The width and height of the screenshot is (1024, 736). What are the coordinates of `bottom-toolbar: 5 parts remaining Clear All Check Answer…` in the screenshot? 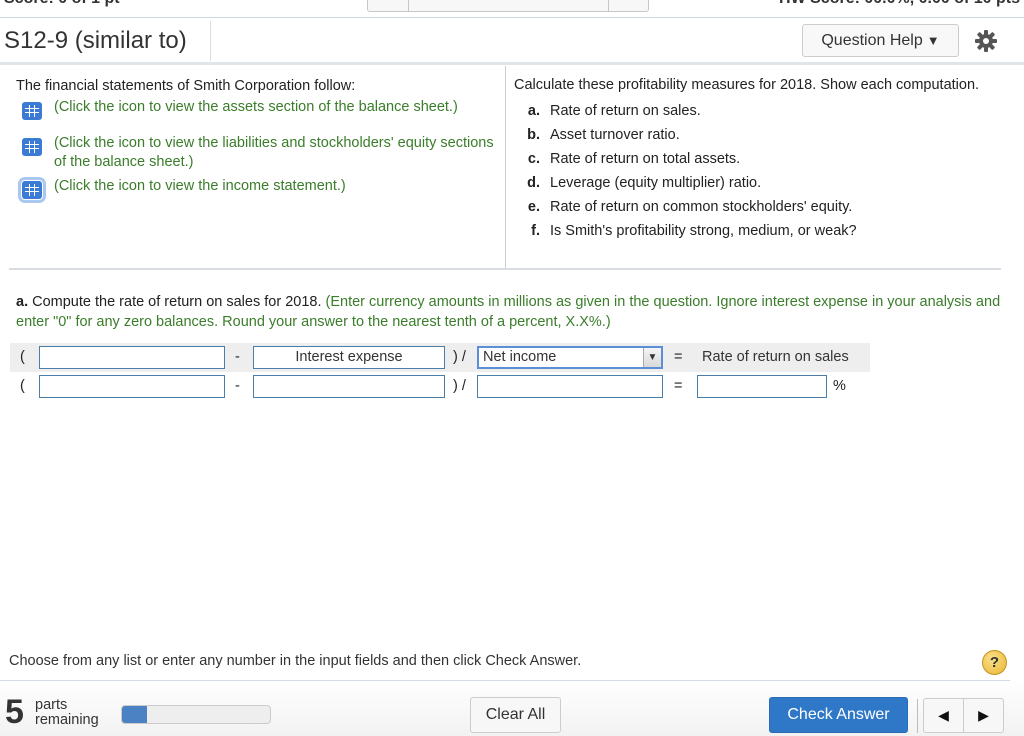 It's located at (512, 708).